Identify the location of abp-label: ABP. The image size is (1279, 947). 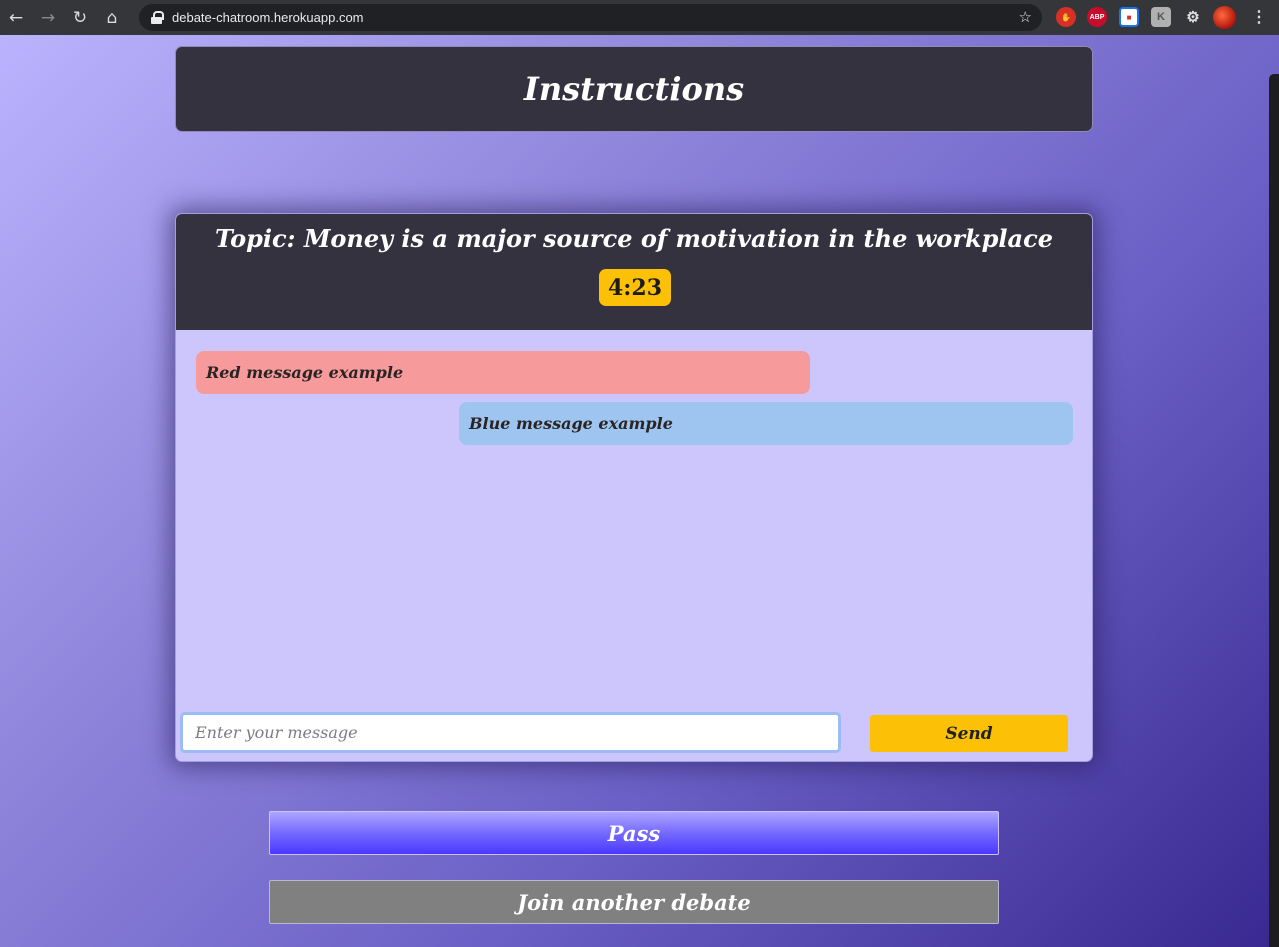
(1097, 17).